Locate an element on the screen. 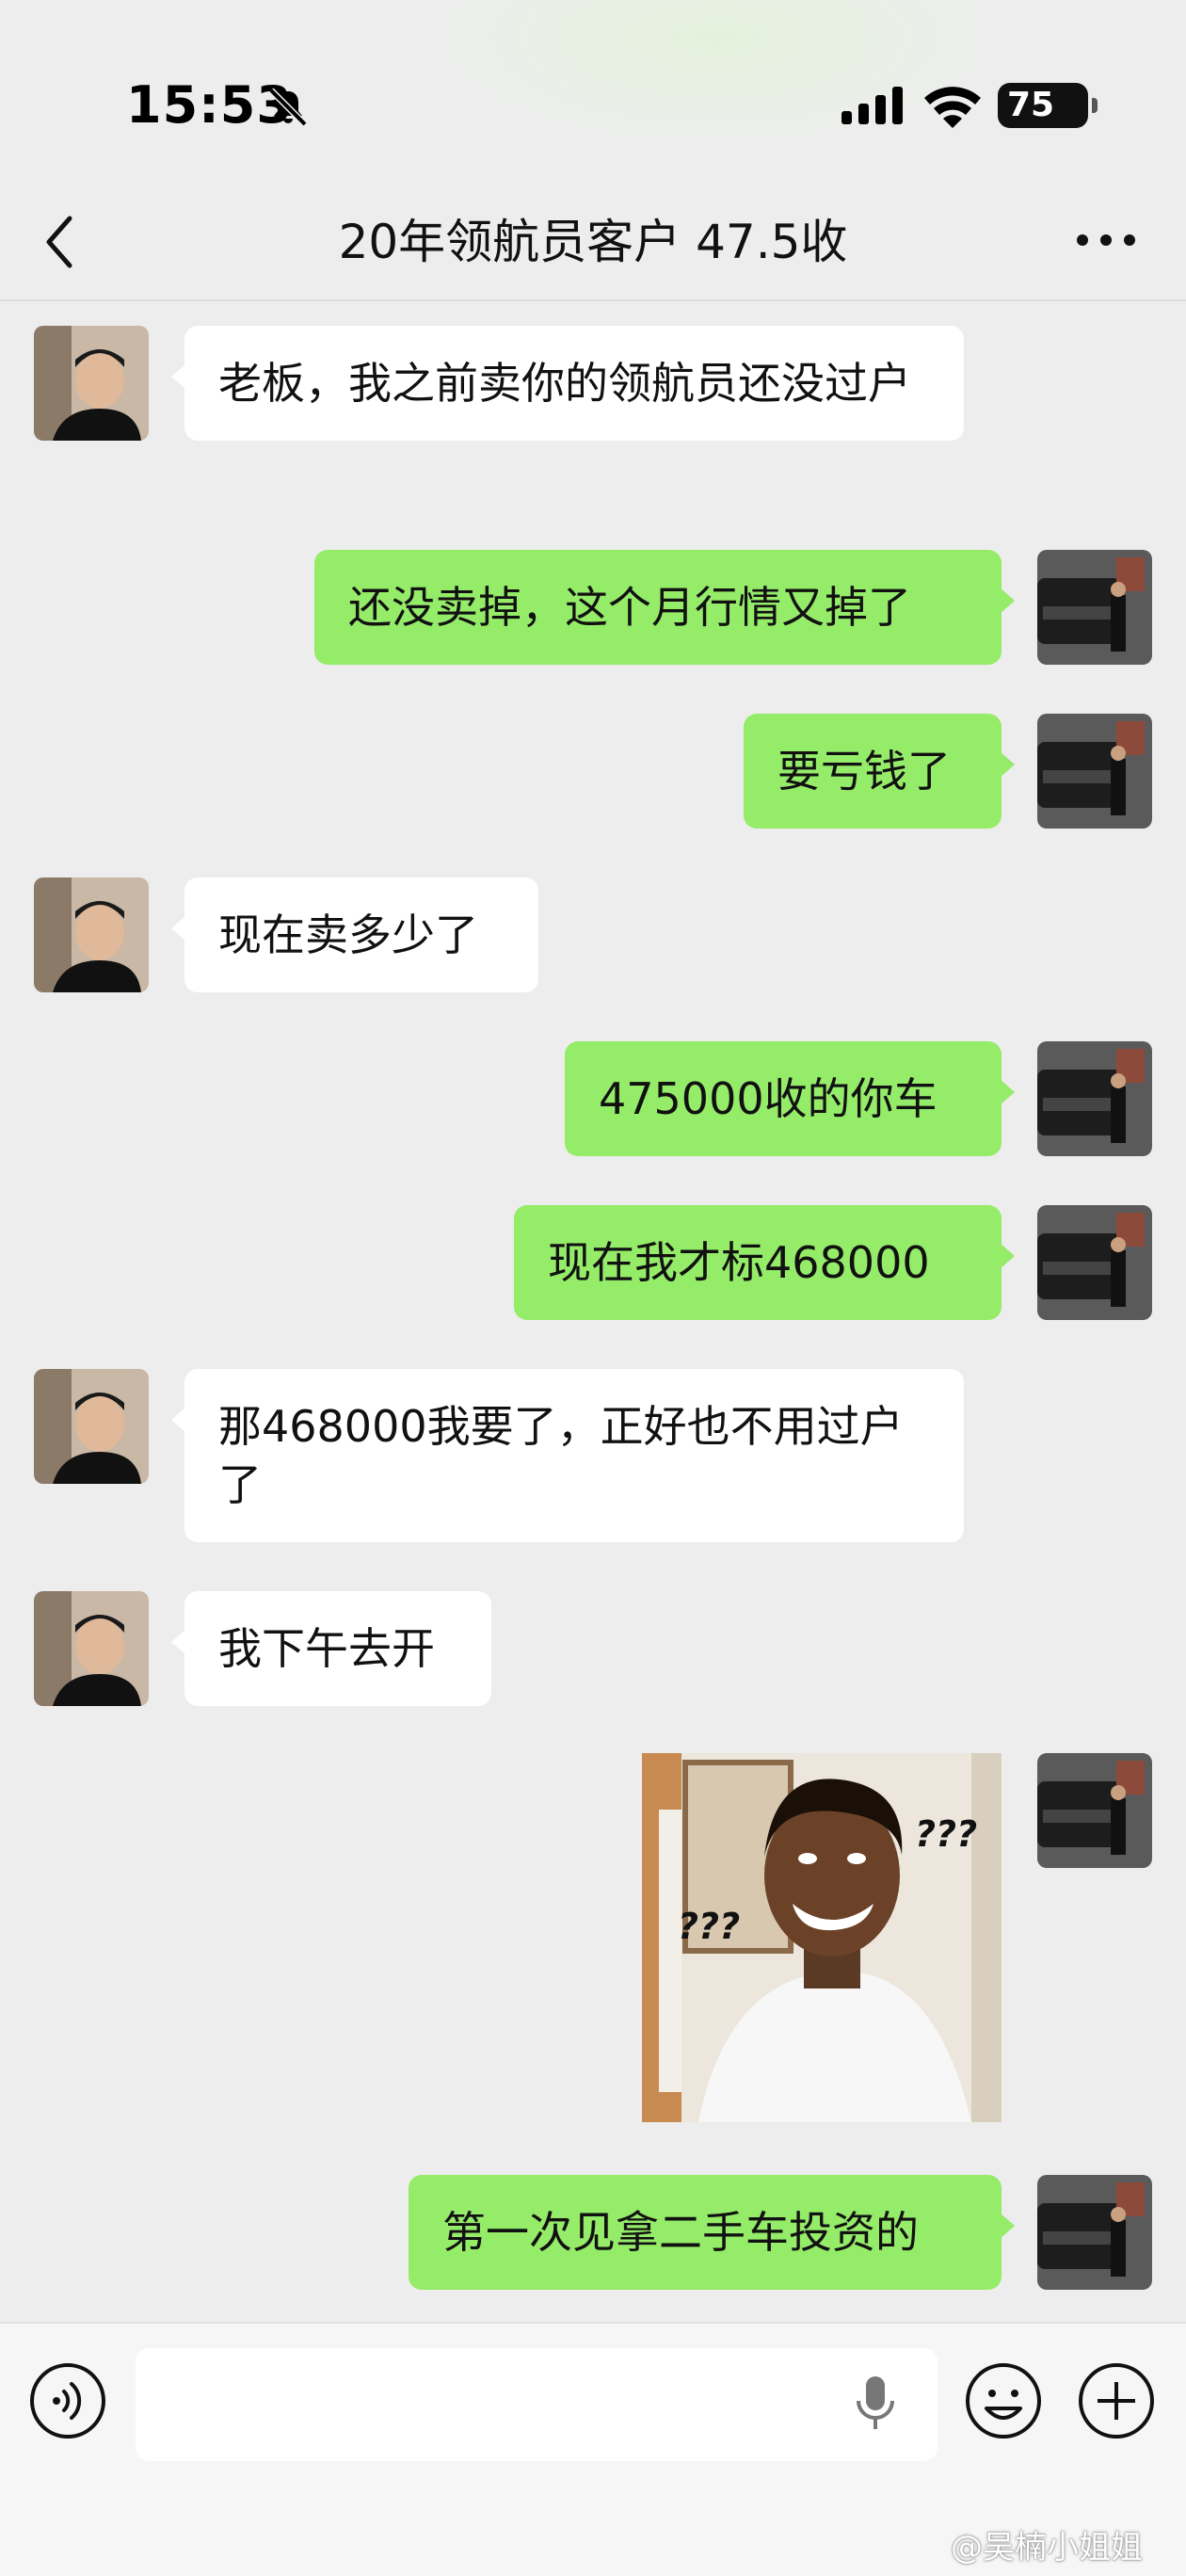 This screenshot has width=1186, height=2576. chat-header: 20年领航员客户 47.5收 is located at coordinates (593, 244).